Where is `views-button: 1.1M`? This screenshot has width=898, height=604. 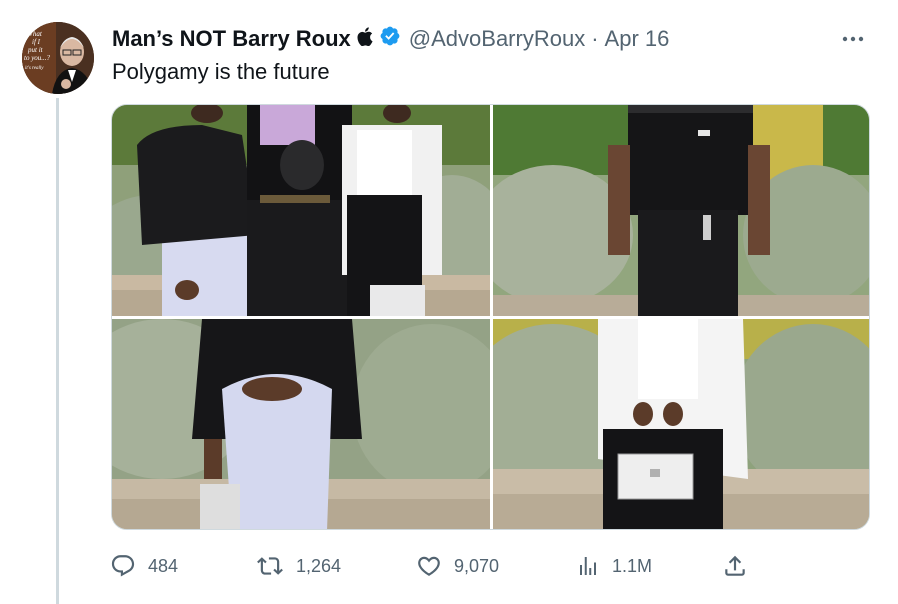
views-button: 1.1M is located at coordinates (614, 566).